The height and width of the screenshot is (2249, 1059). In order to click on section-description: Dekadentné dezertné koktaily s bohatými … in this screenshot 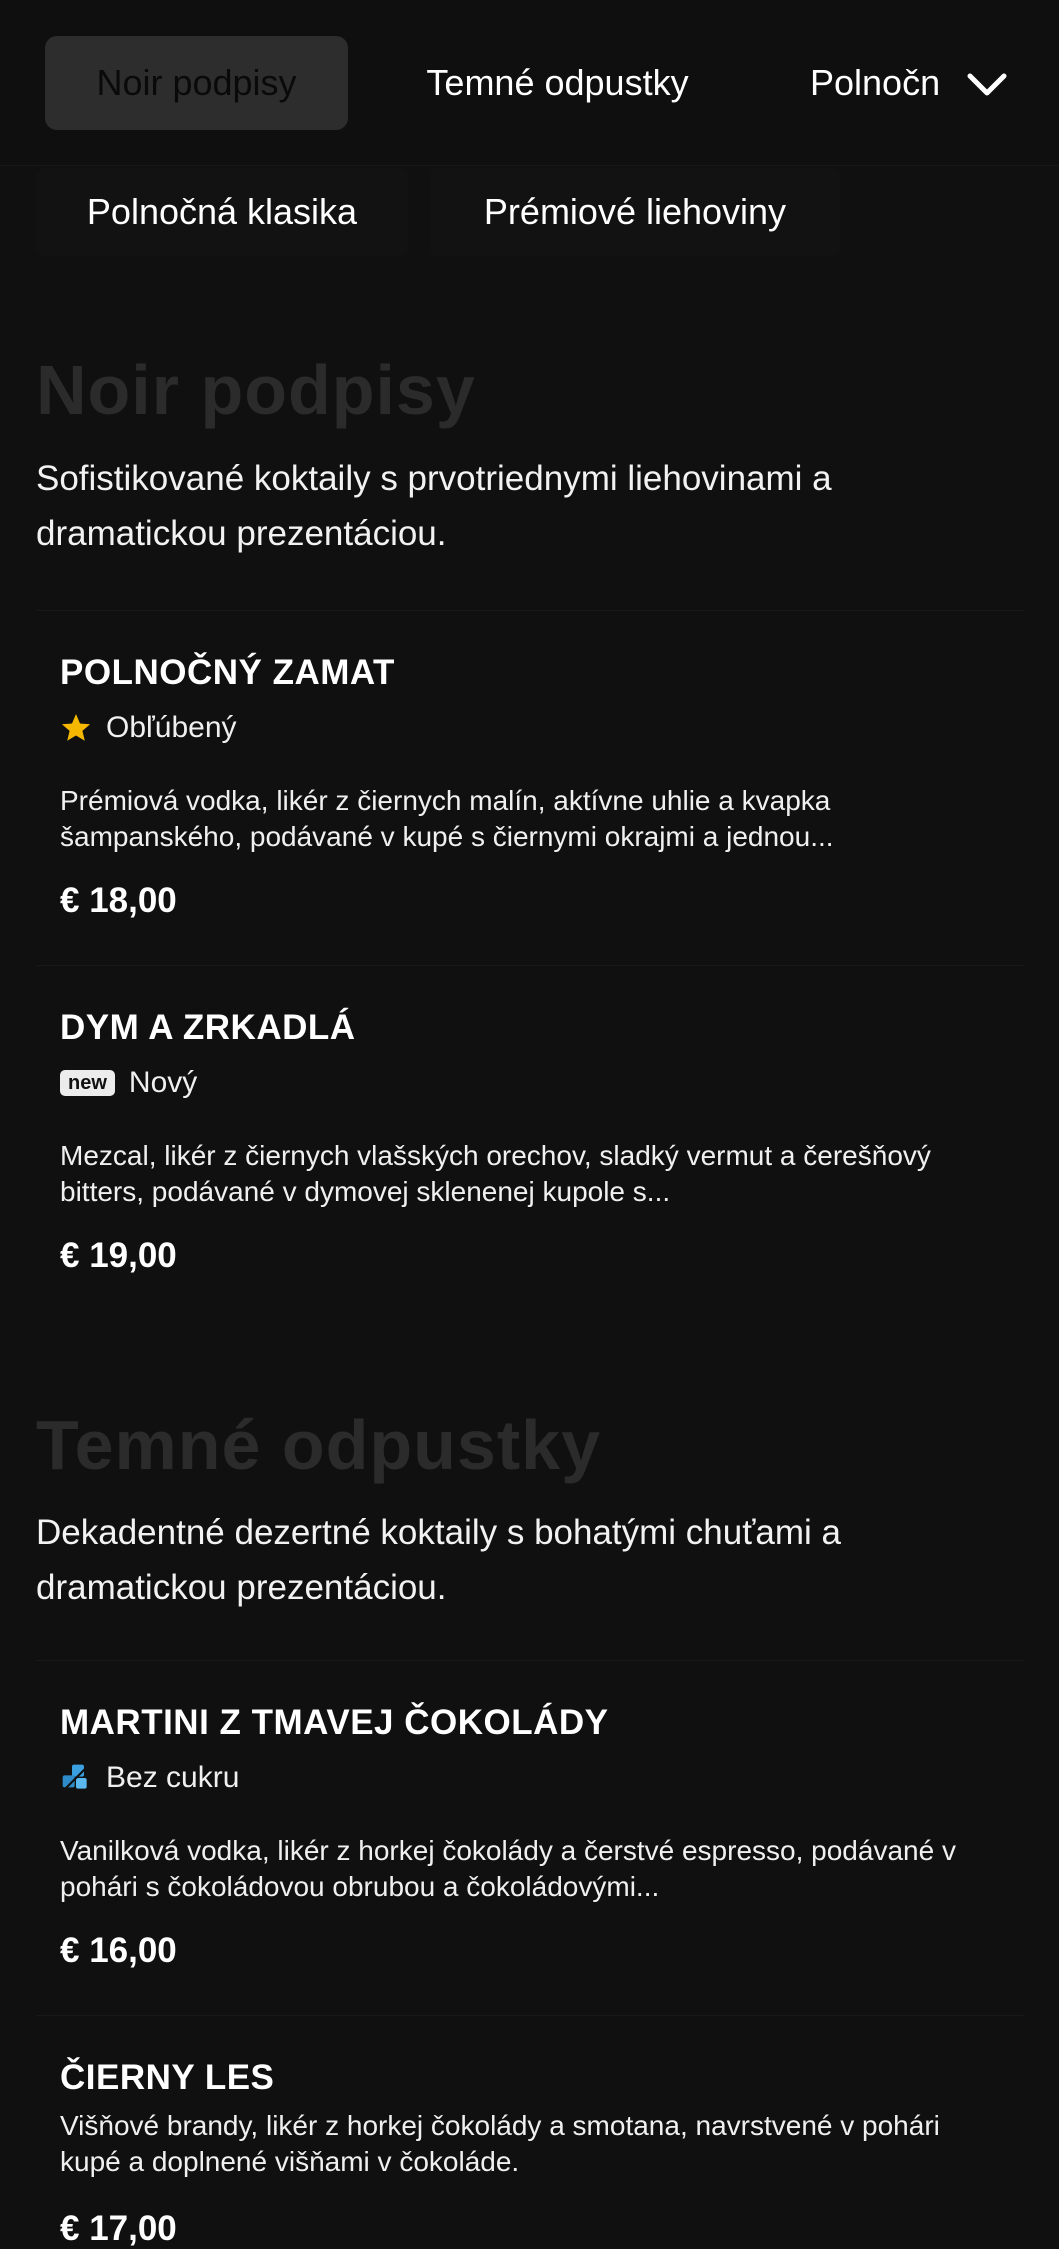, I will do `click(438, 1560)`.